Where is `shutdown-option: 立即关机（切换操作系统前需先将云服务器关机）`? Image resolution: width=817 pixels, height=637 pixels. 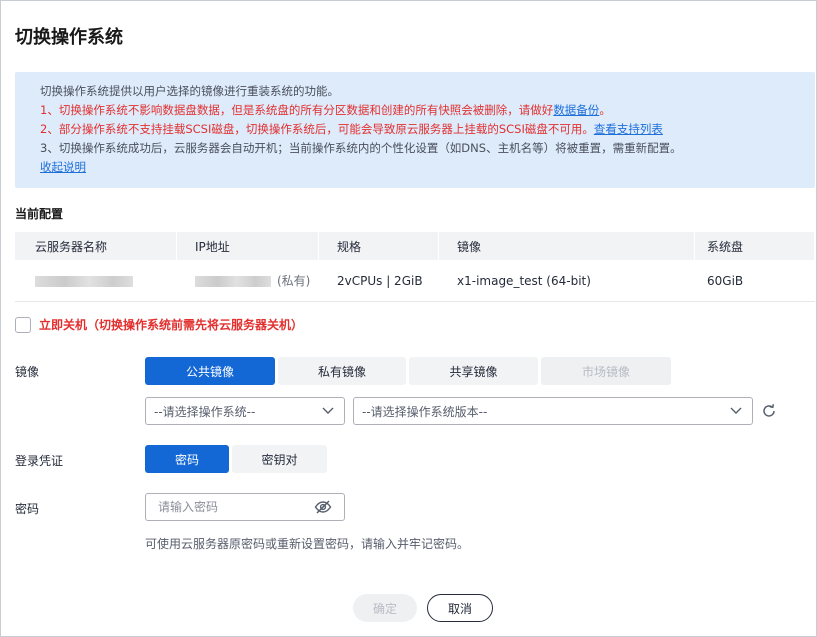 shutdown-option: 立即关机（切换操作系统前需先将云服务器关机） is located at coordinates (159, 324).